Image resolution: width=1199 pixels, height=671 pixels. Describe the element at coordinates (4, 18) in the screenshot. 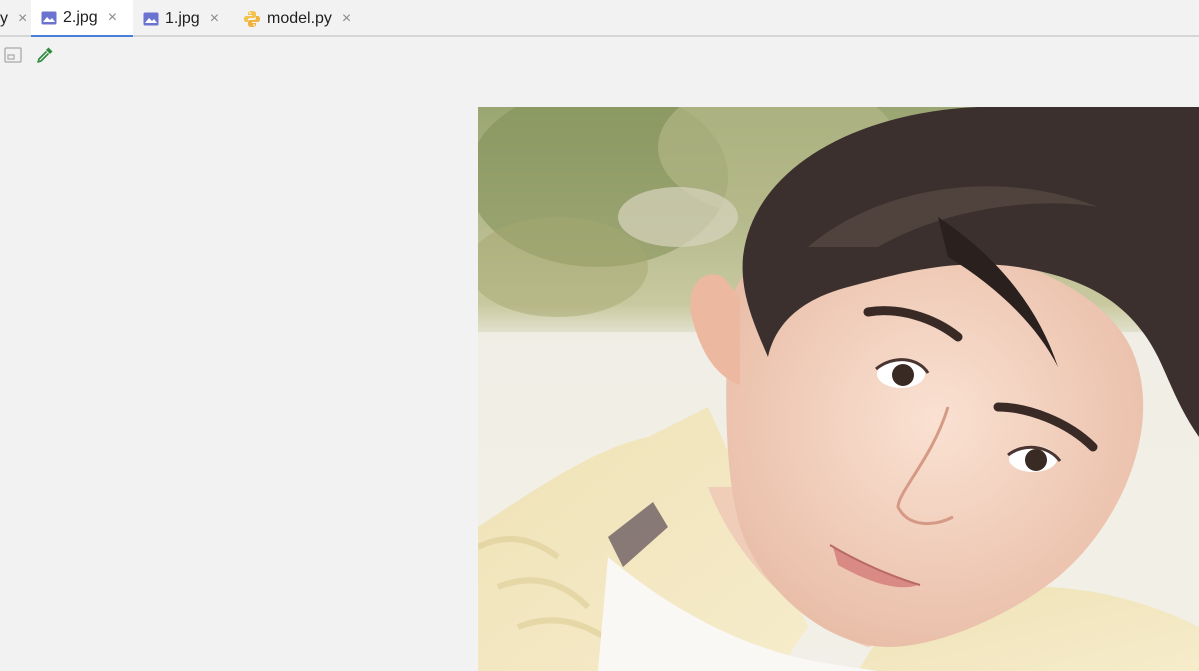

I see `tab-label: y` at that location.